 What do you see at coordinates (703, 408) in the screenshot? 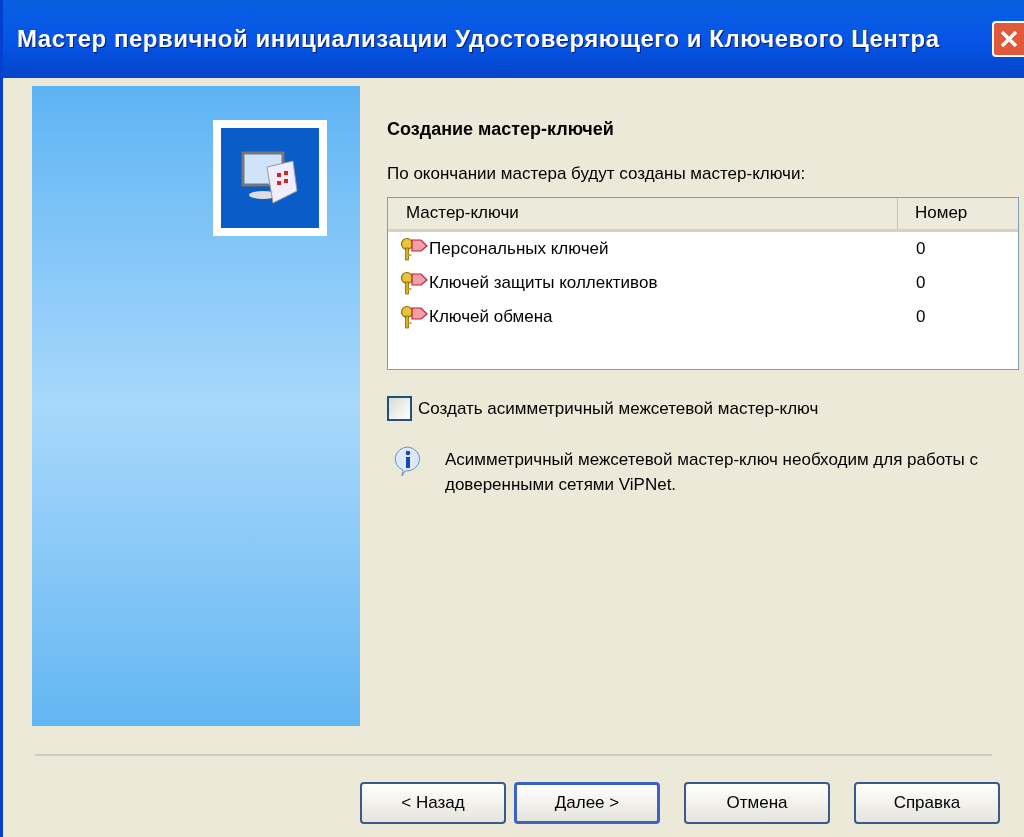
I see `asymmetric-key-checkbox: Создать асимметричный межсетевой мастер-ключ` at bounding box center [703, 408].